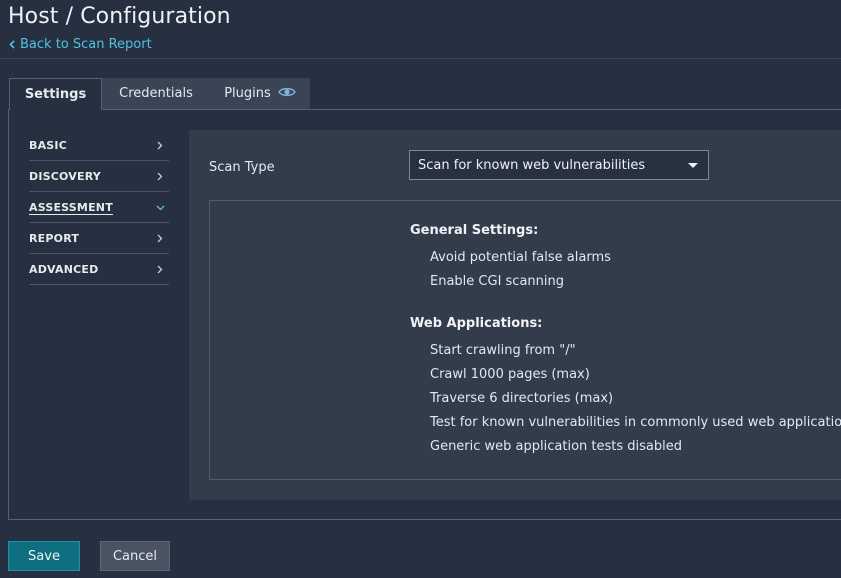  Describe the element at coordinates (286, 94) in the screenshot. I see `eye-icon` at that location.